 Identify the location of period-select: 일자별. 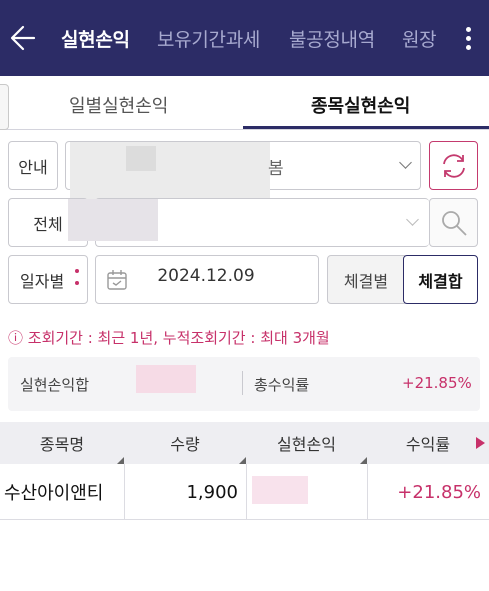
(48, 279).